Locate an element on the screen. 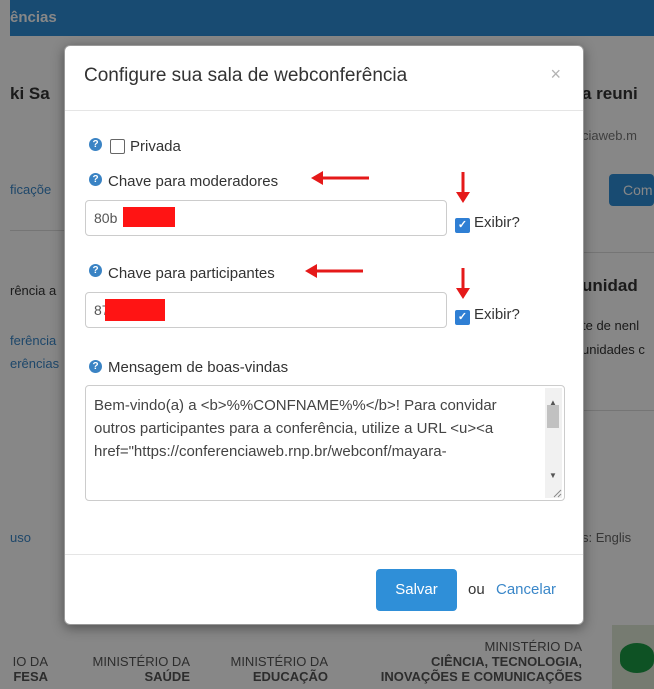 The image size is (654, 689). welcome-message-label: Mensagem de boas-vindas is located at coordinates (198, 367).